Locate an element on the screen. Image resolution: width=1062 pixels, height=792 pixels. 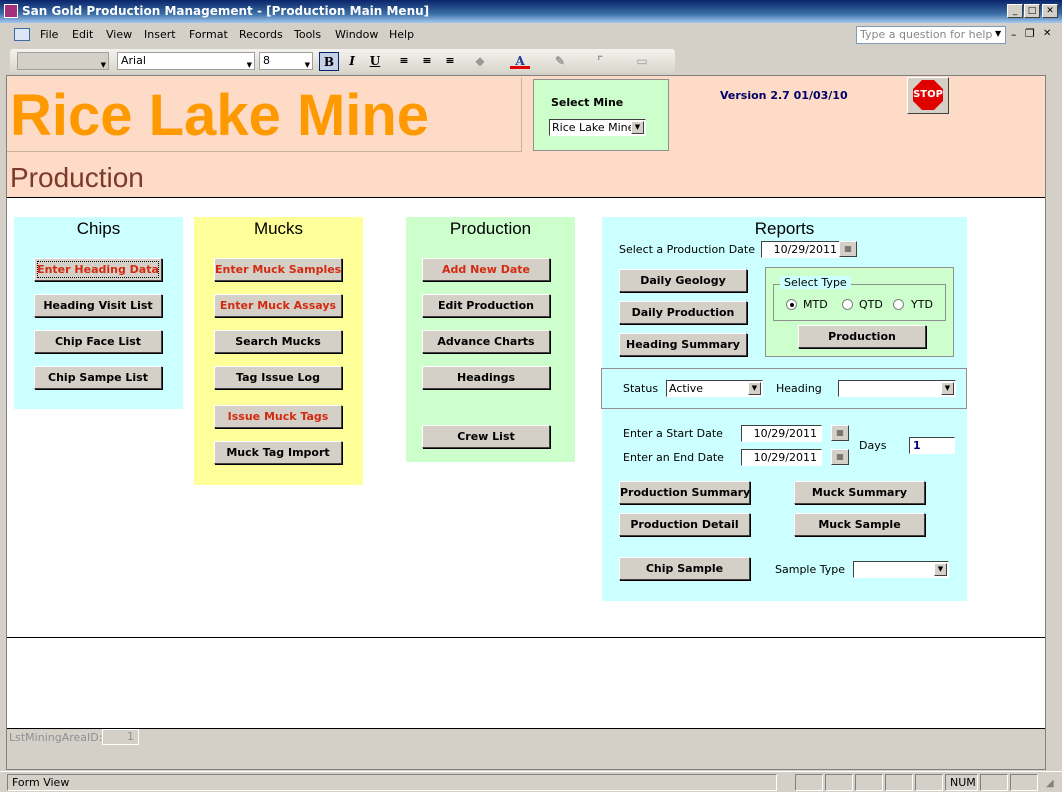
form-icon is located at coordinates (22, 34).